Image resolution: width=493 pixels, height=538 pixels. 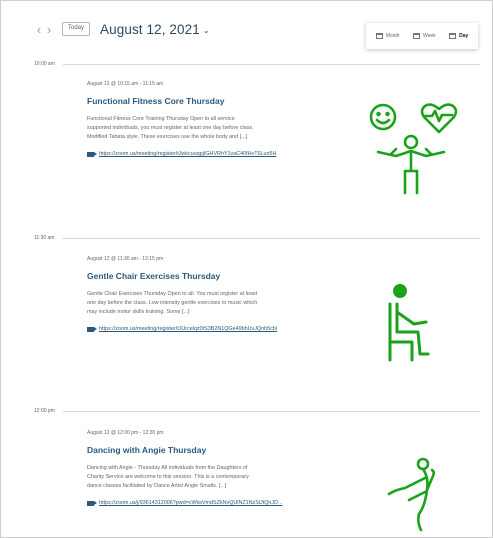 What do you see at coordinates (409, 324) in the screenshot?
I see `person-chair-icon` at bounding box center [409, 324].